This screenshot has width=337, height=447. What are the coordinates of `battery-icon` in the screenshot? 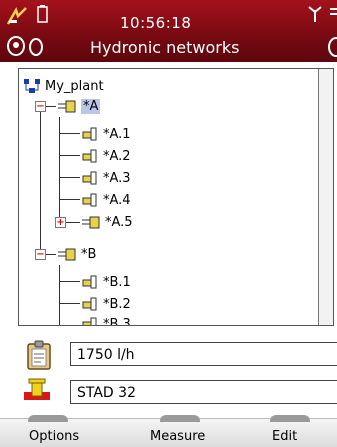 It's located at (42, 14).